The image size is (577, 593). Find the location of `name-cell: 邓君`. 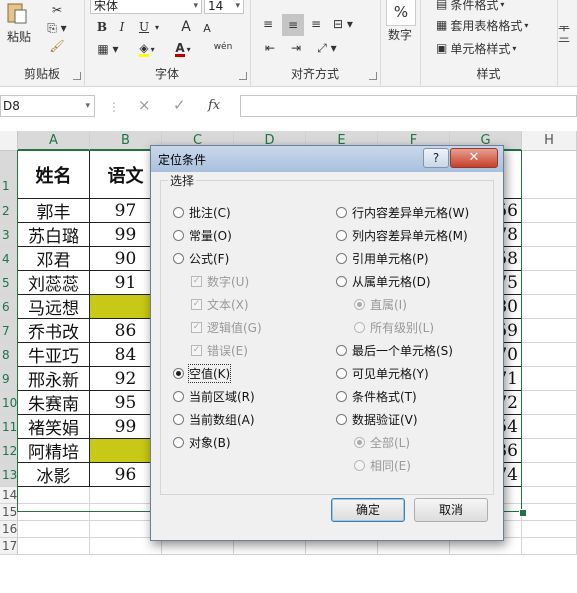

name-cell: 邓君 is located at coordinates (54, 259).